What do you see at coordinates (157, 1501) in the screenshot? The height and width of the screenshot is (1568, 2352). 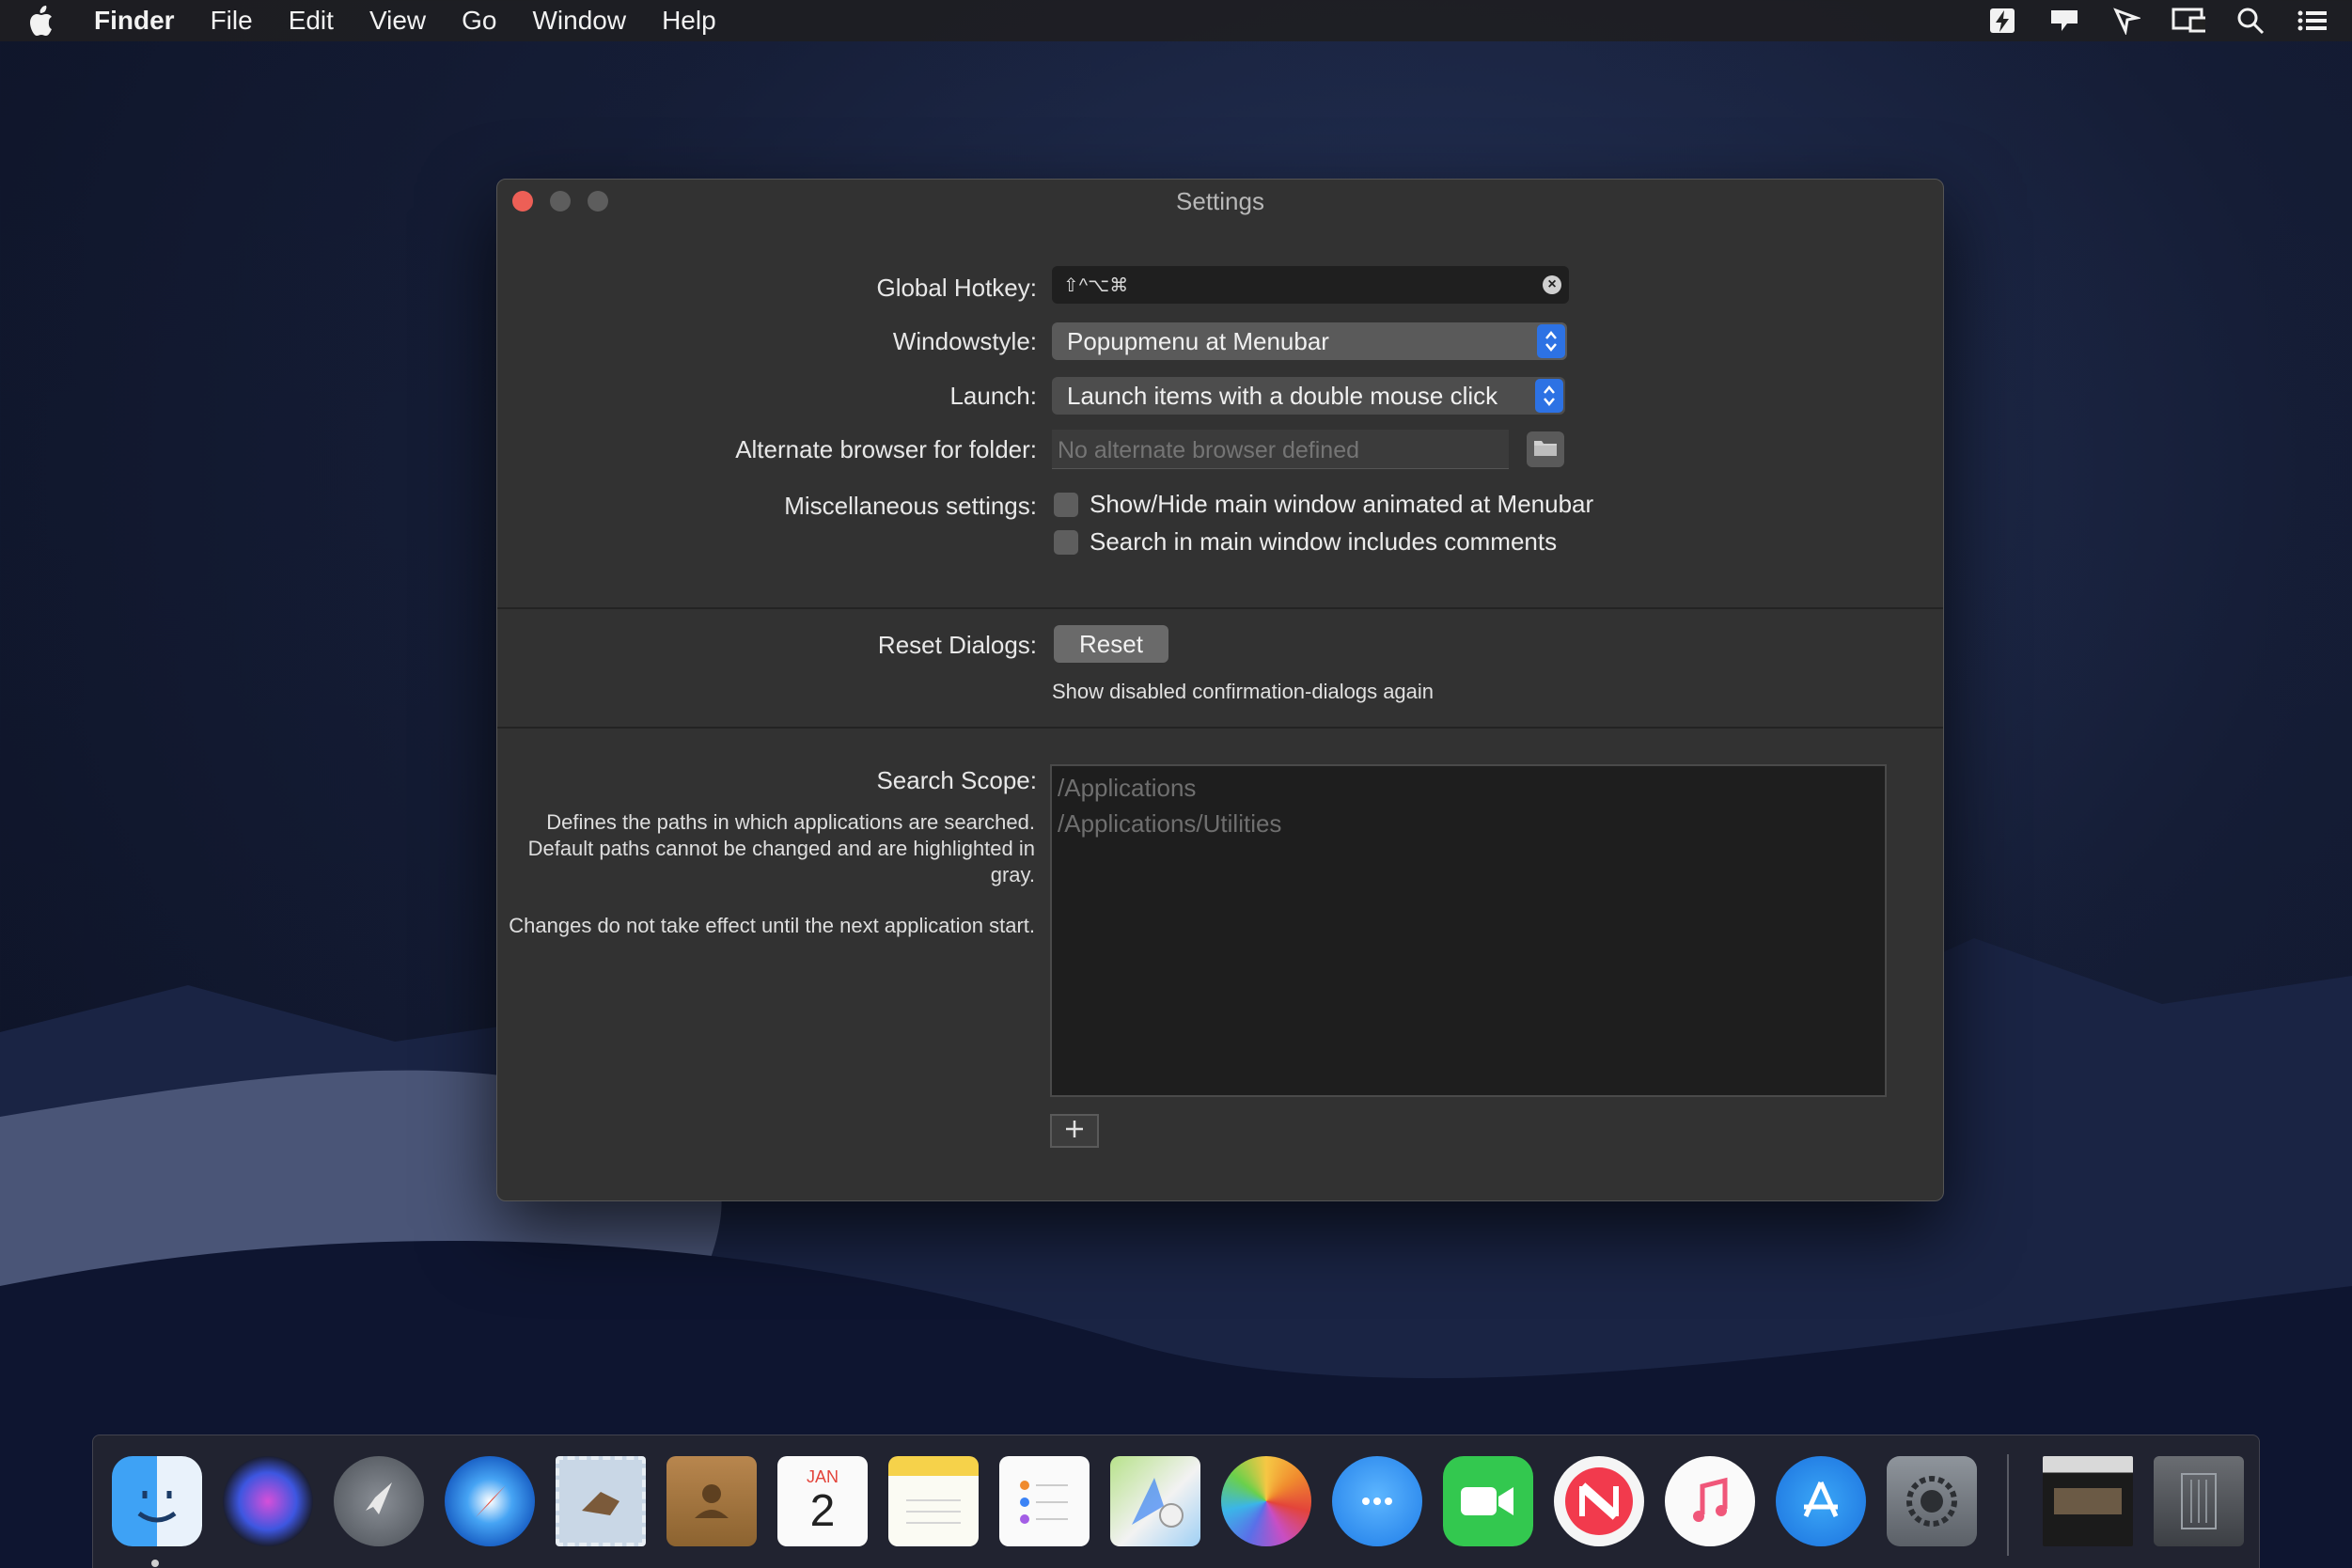 I see `finder-icon` at bounding box center [157, 1501].